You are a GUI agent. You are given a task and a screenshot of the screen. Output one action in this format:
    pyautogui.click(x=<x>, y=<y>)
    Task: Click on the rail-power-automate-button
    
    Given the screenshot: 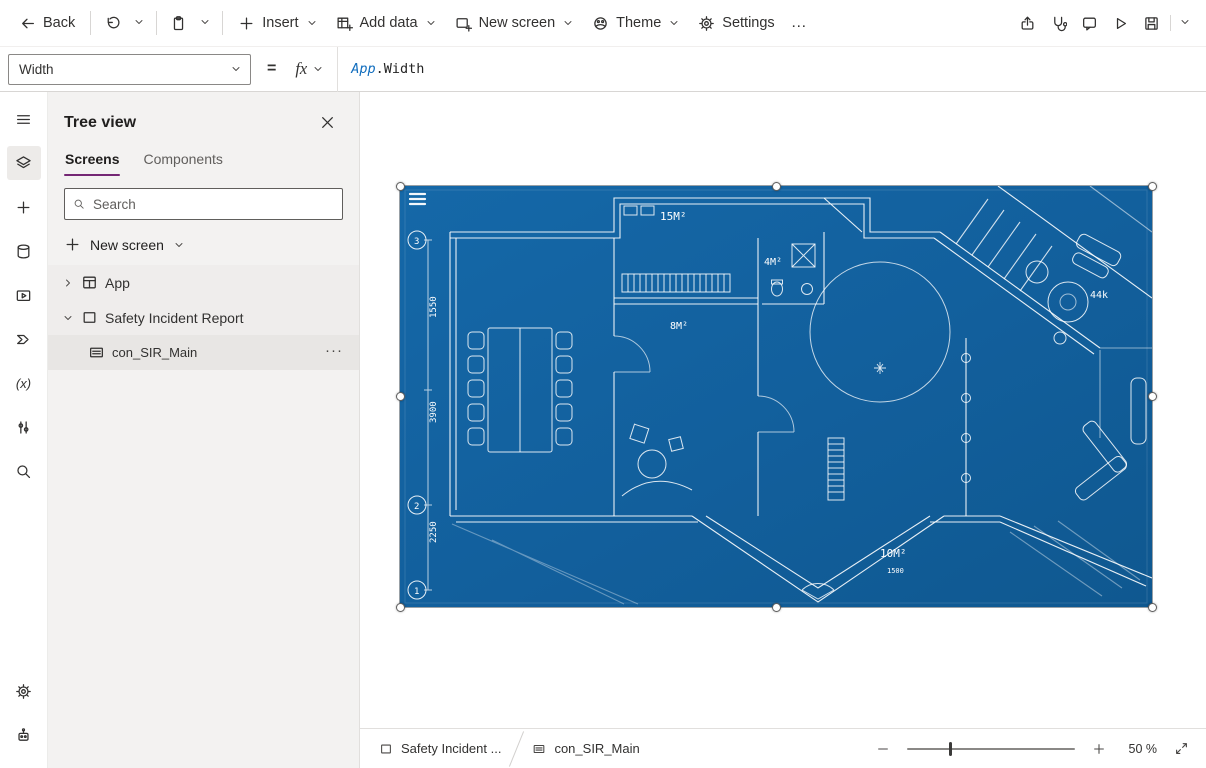 What is the action you would take?
    pyautogui.click(x=24, y=339)
    